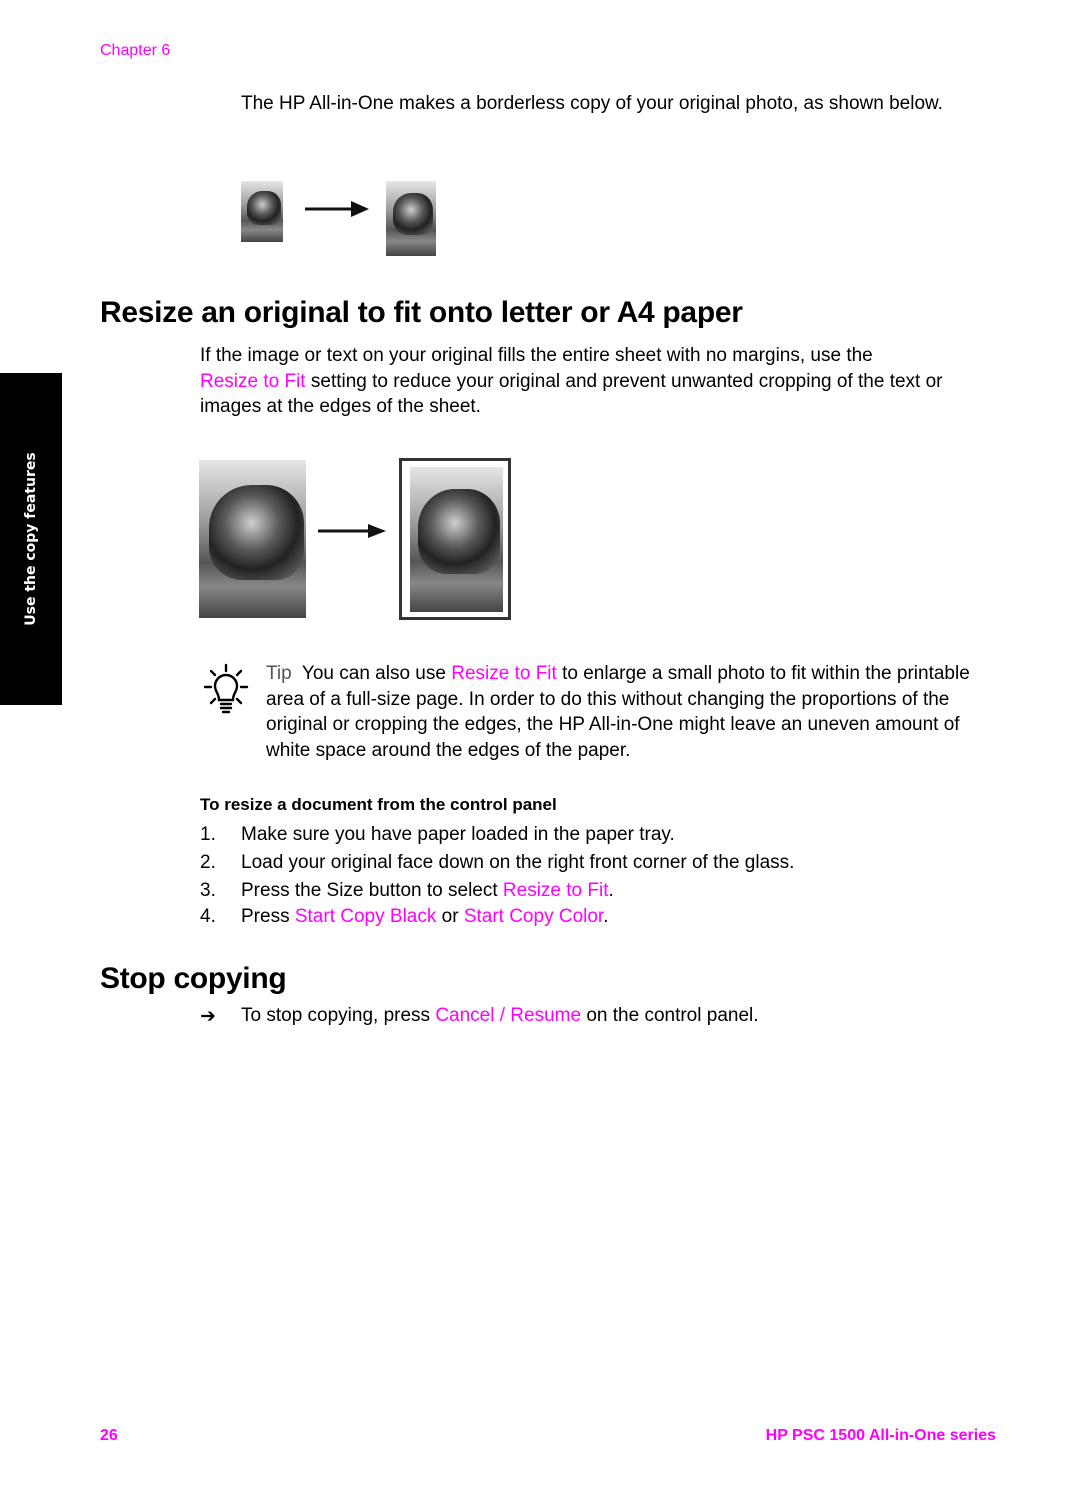  What do you see at coordinates (371, 673) in the screenshot?
I see `tip-text-pre: You can also use` at bounding box center [371, 673].